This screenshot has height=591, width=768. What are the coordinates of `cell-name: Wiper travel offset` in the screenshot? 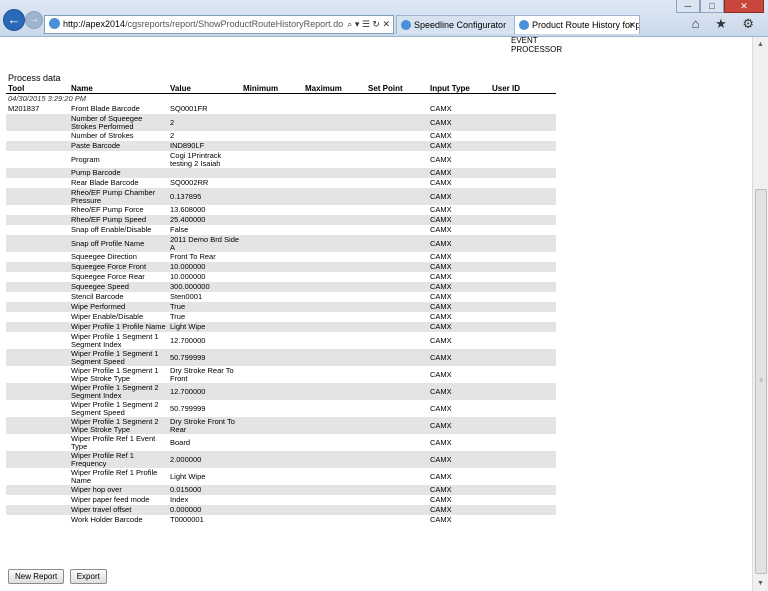 It's located at (118, 510).